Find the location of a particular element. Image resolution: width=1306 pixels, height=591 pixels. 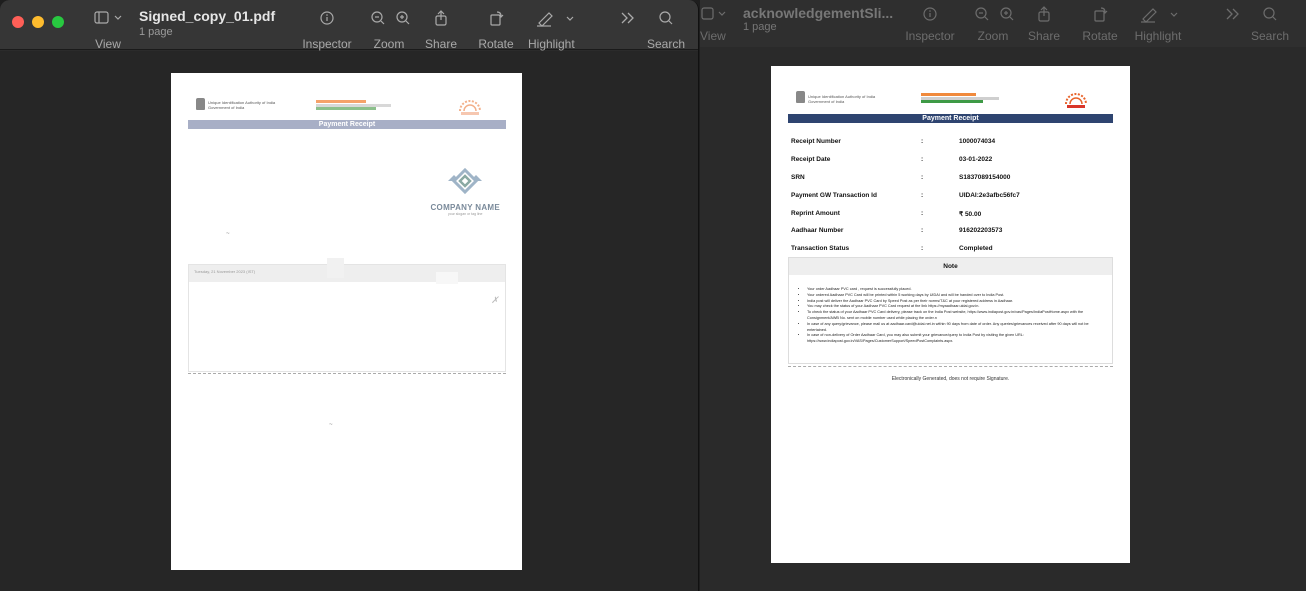

row-key: Transaction Status is located at coordinates (820, 248).